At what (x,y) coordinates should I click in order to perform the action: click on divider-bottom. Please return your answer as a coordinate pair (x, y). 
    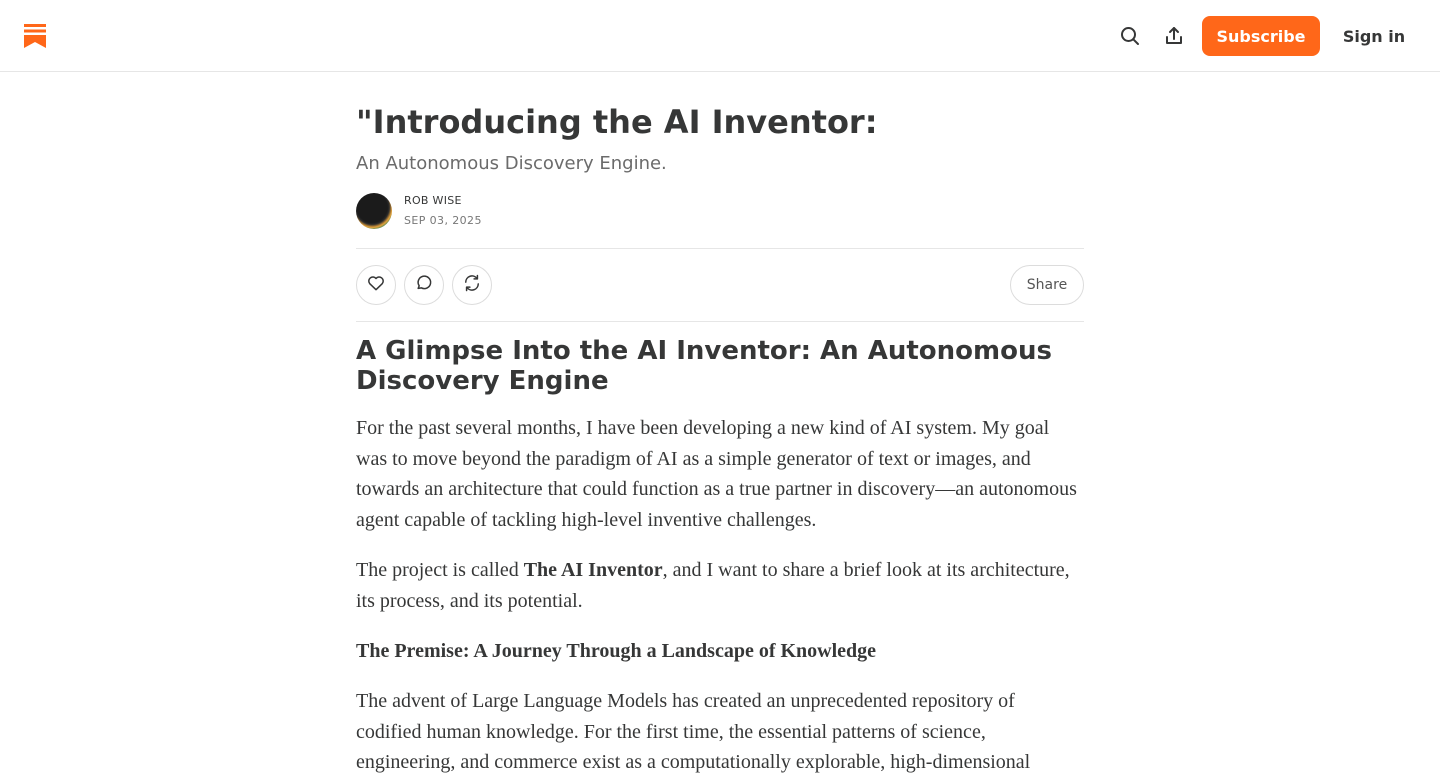
    Looking at the image, I should click on (720, 321).